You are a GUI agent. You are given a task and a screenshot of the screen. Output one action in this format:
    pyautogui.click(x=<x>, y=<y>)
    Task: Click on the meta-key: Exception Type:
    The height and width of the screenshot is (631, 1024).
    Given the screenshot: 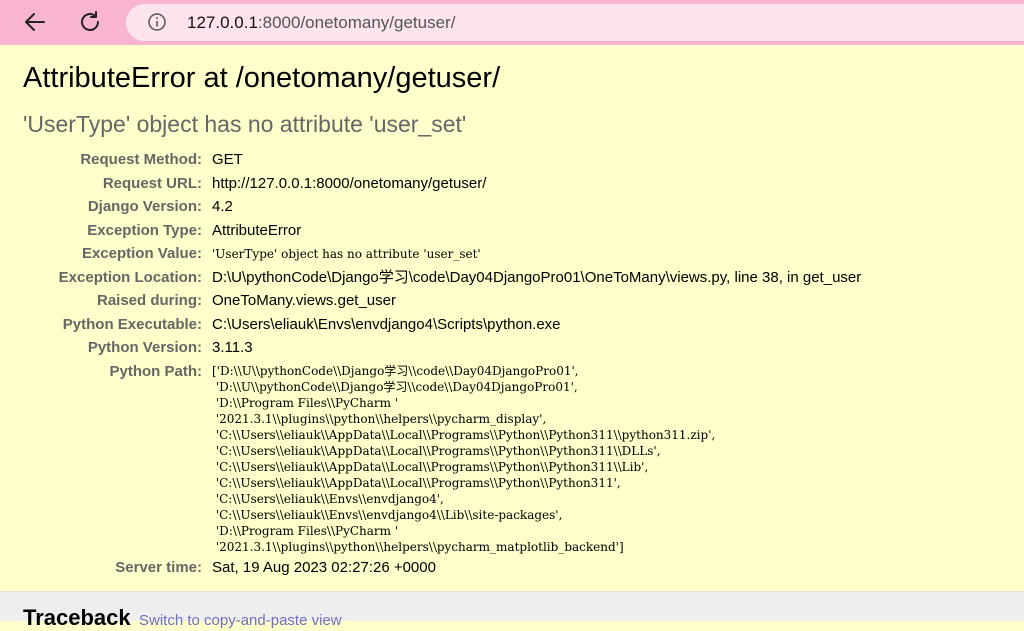 What is the action you would take?
    pyautogui.click(x=144, y=230)
    